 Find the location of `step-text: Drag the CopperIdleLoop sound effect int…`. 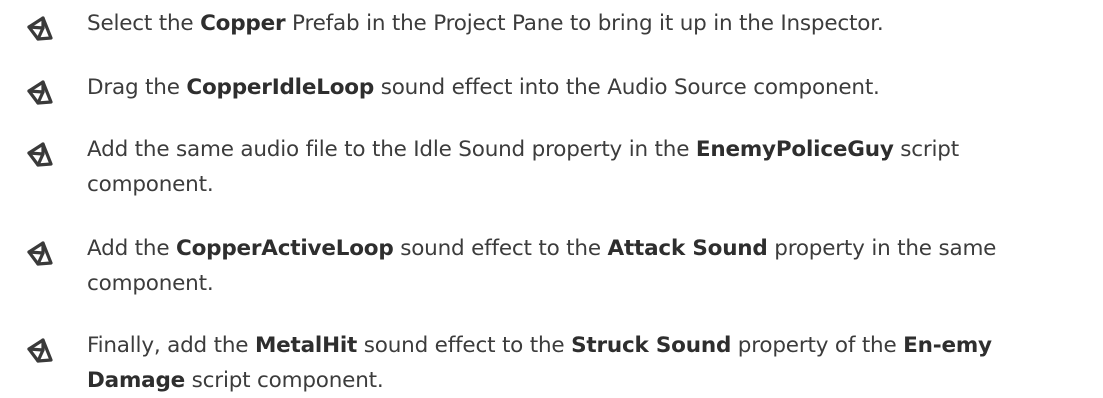

step-text: Drag the CopperIdleLoop sound effect int… is located at coordinates (582, 87).